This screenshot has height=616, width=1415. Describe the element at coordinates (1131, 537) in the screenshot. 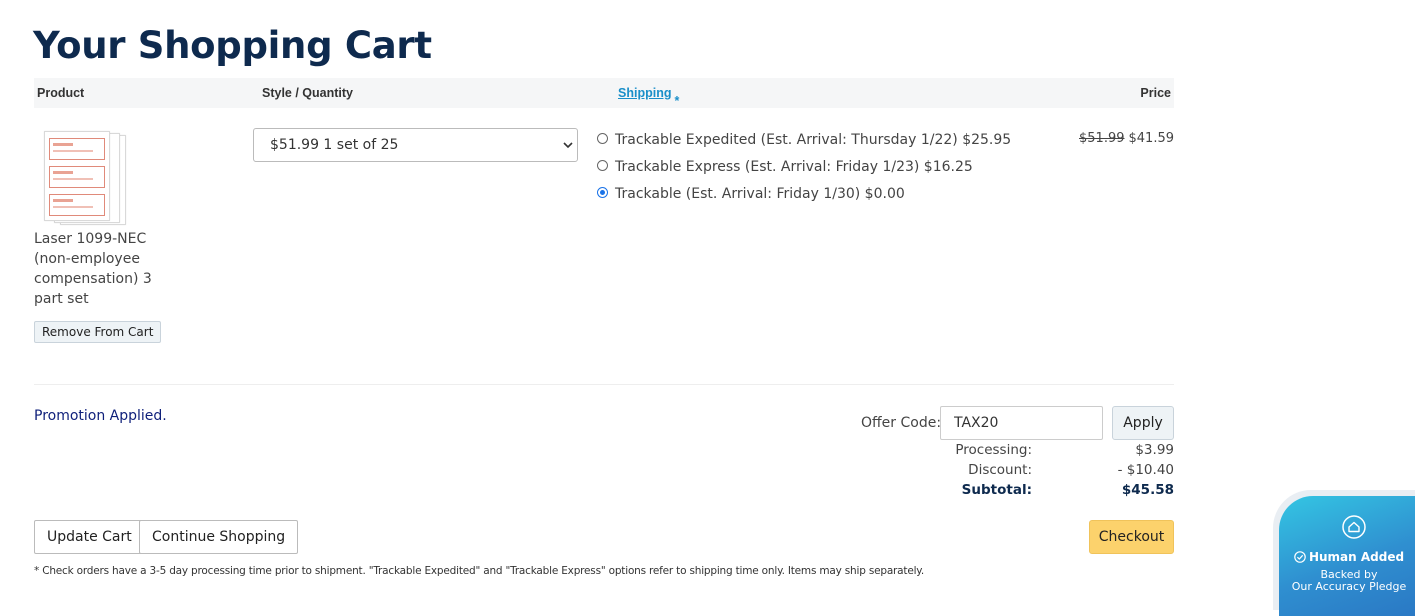

I see `checkout-button: Checkout` at that location.